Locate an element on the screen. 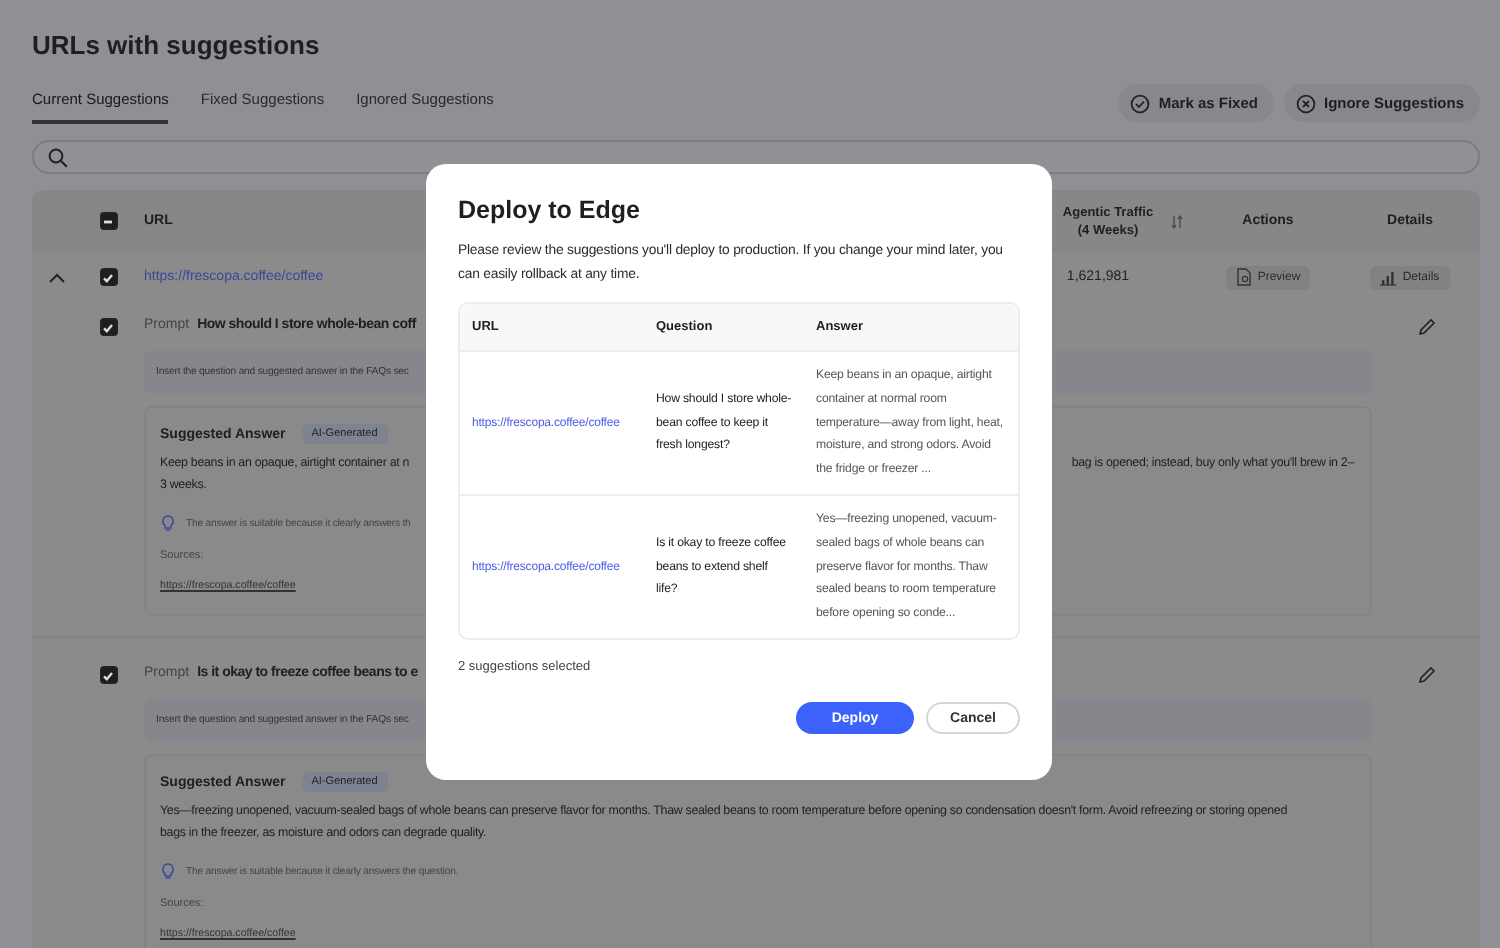  check-circle-icon is located at coordinates (1140, 103).